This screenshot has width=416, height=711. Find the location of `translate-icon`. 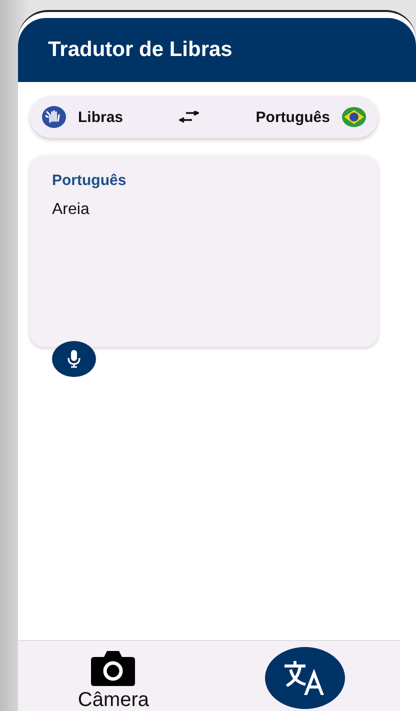

translate-icon is located at coordinates (305, 678).